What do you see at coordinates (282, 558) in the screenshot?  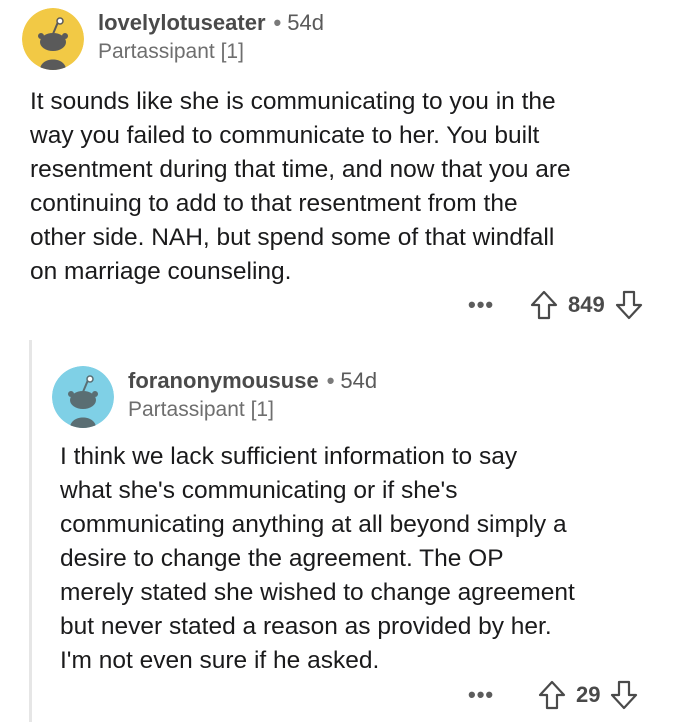 I see `comment-line: desire to change the agreement. The OP` at bounding box center [282, 558].